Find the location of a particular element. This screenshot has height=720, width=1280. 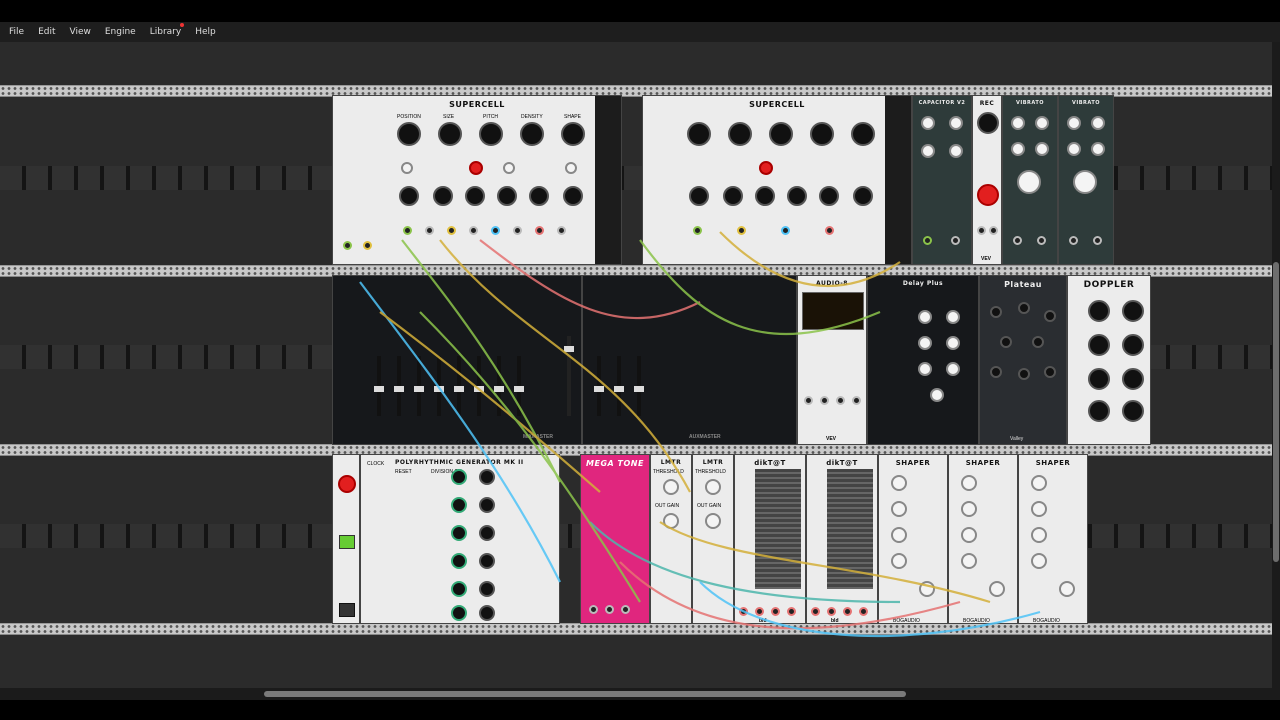

supercell-module-2: SUPERCELL is located at coordinates (777, 180).